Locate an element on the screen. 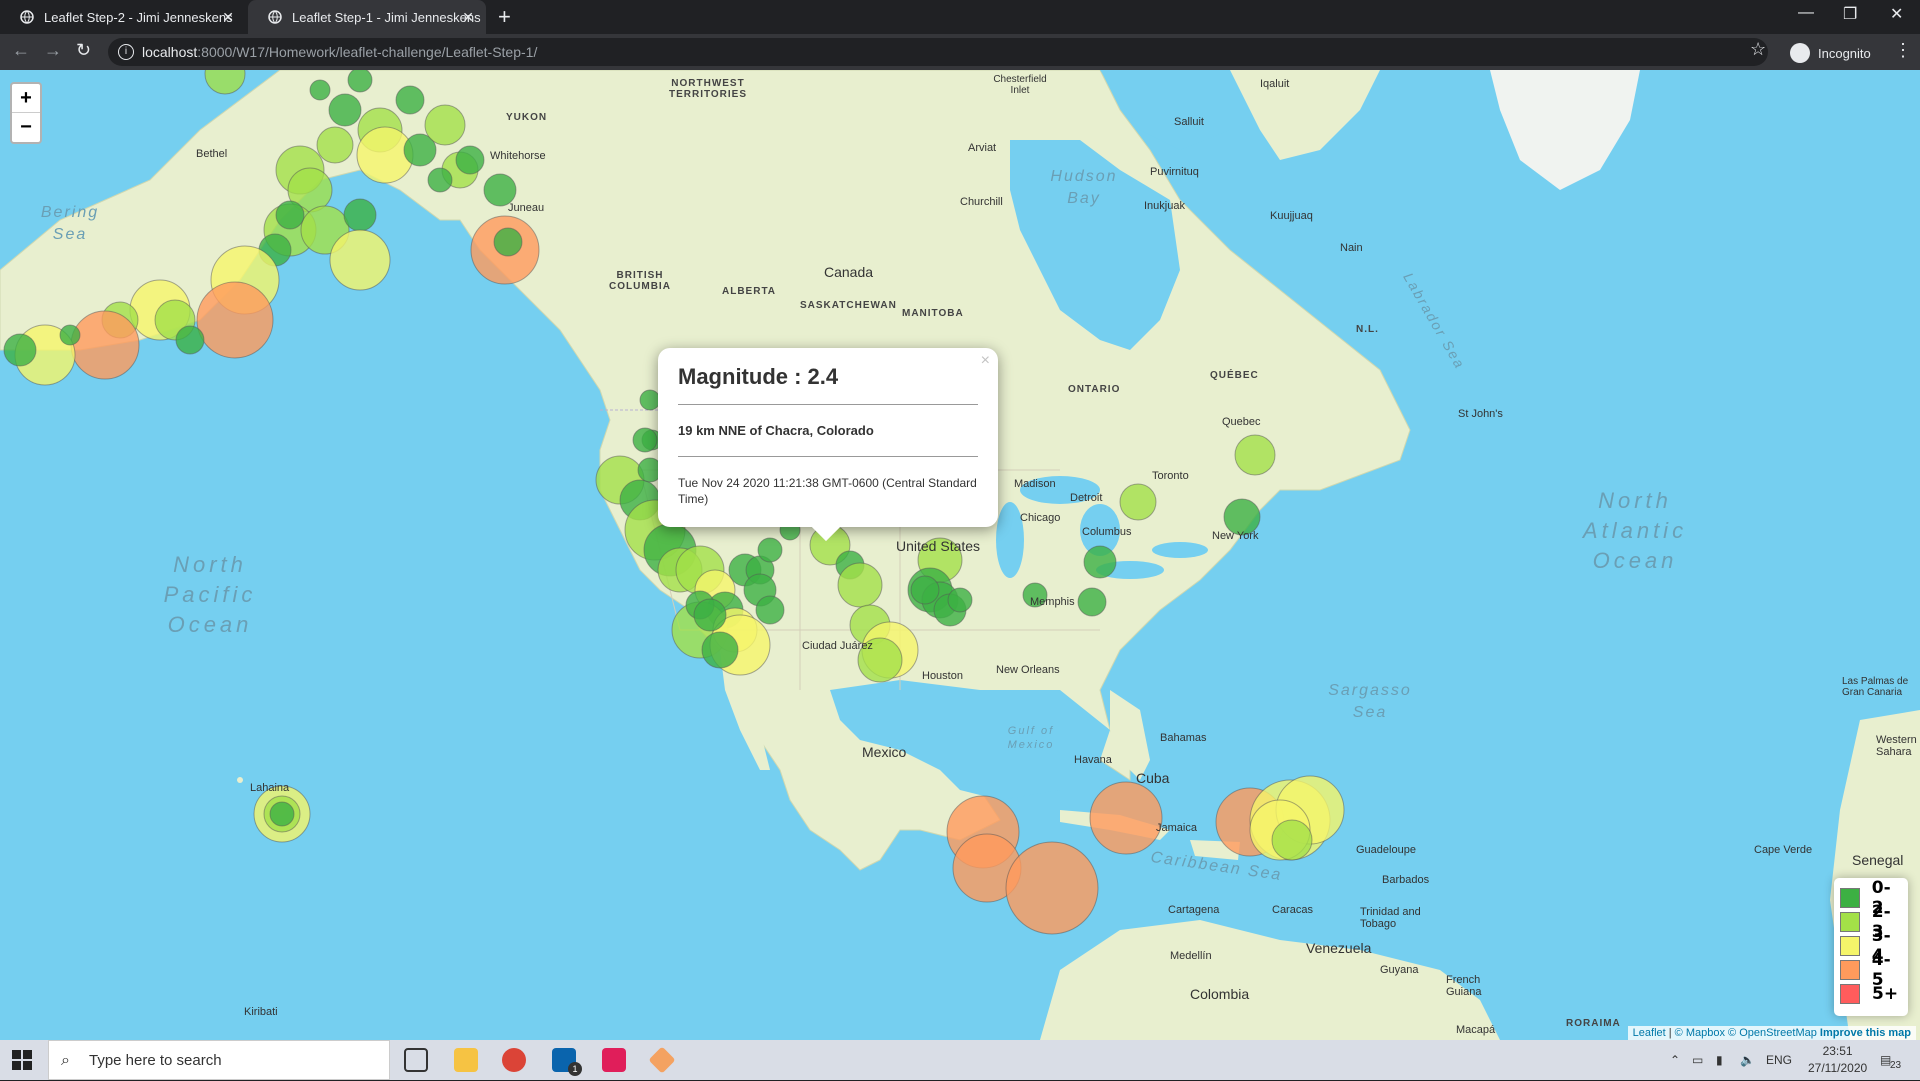 This screenshot has height=1081, width=1920. tab-leaflet-step-1: Leaflet Step-1 - Jimi Jenneskens ✕ is located at coordinates (367, 17).